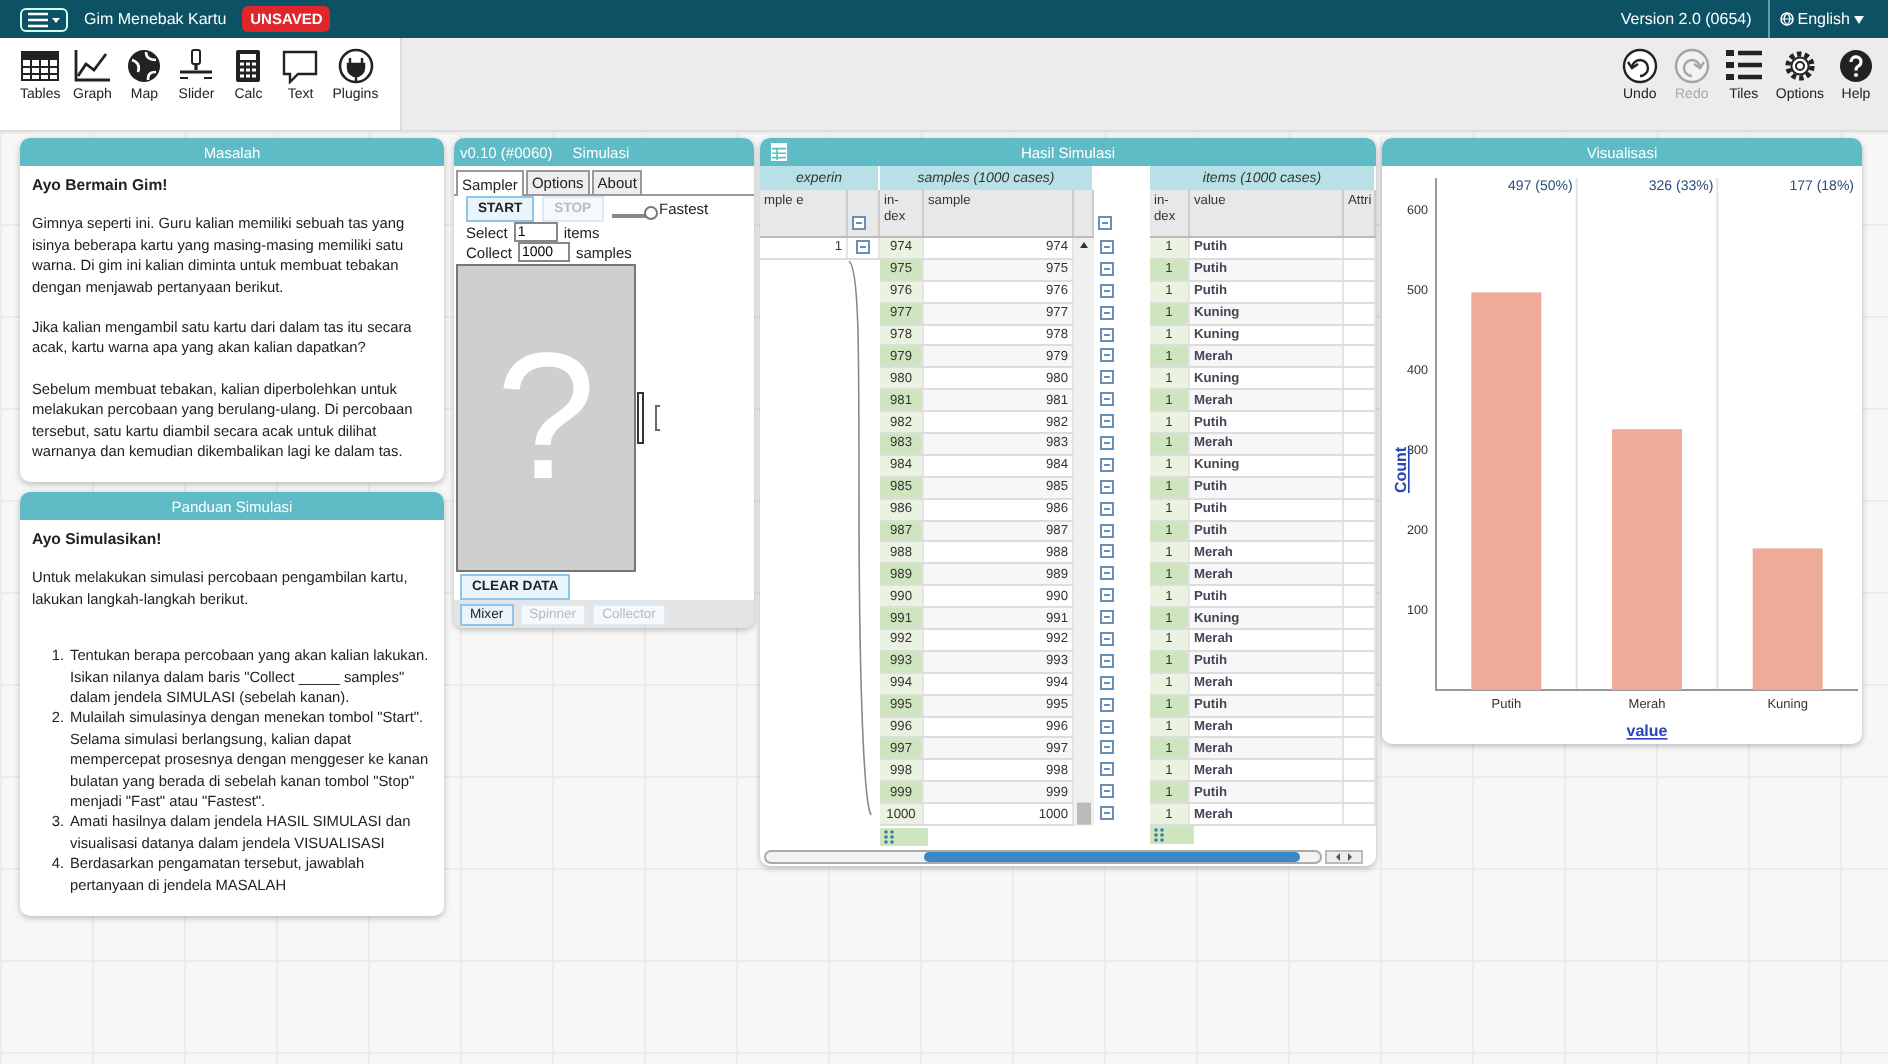 This screenshot has width=1888, height=1064. I want to click on document-title: Gim Menebak Kartu, so click(155, 19).